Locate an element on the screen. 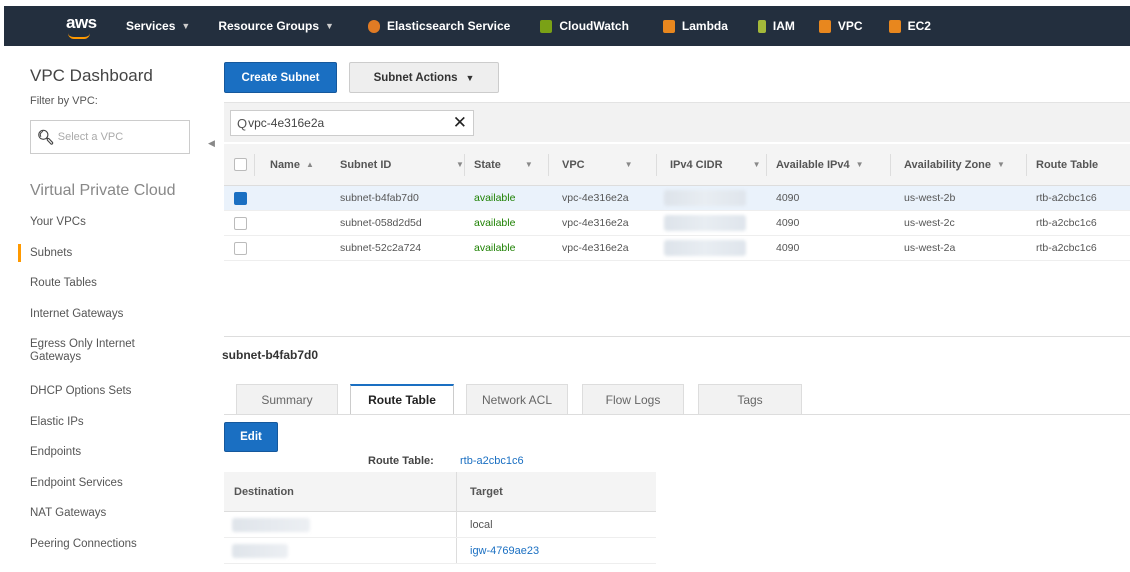 This screenshot has width=1130, height=572. collapse-sidebar-icon: ◀ is located at coordinates (211, 143).